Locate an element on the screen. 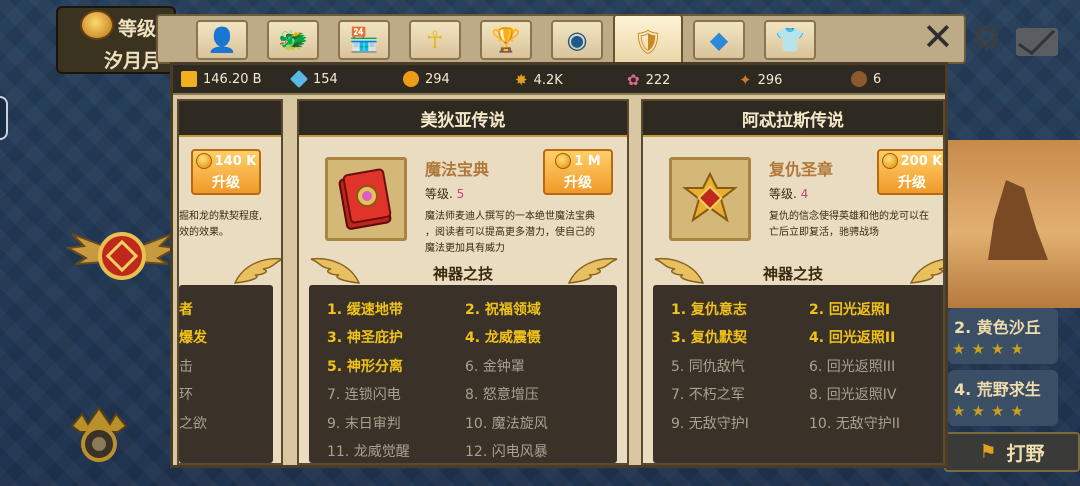 The image size is (1080, 486). resource-value: 296 is located at coordinates (770, 80).